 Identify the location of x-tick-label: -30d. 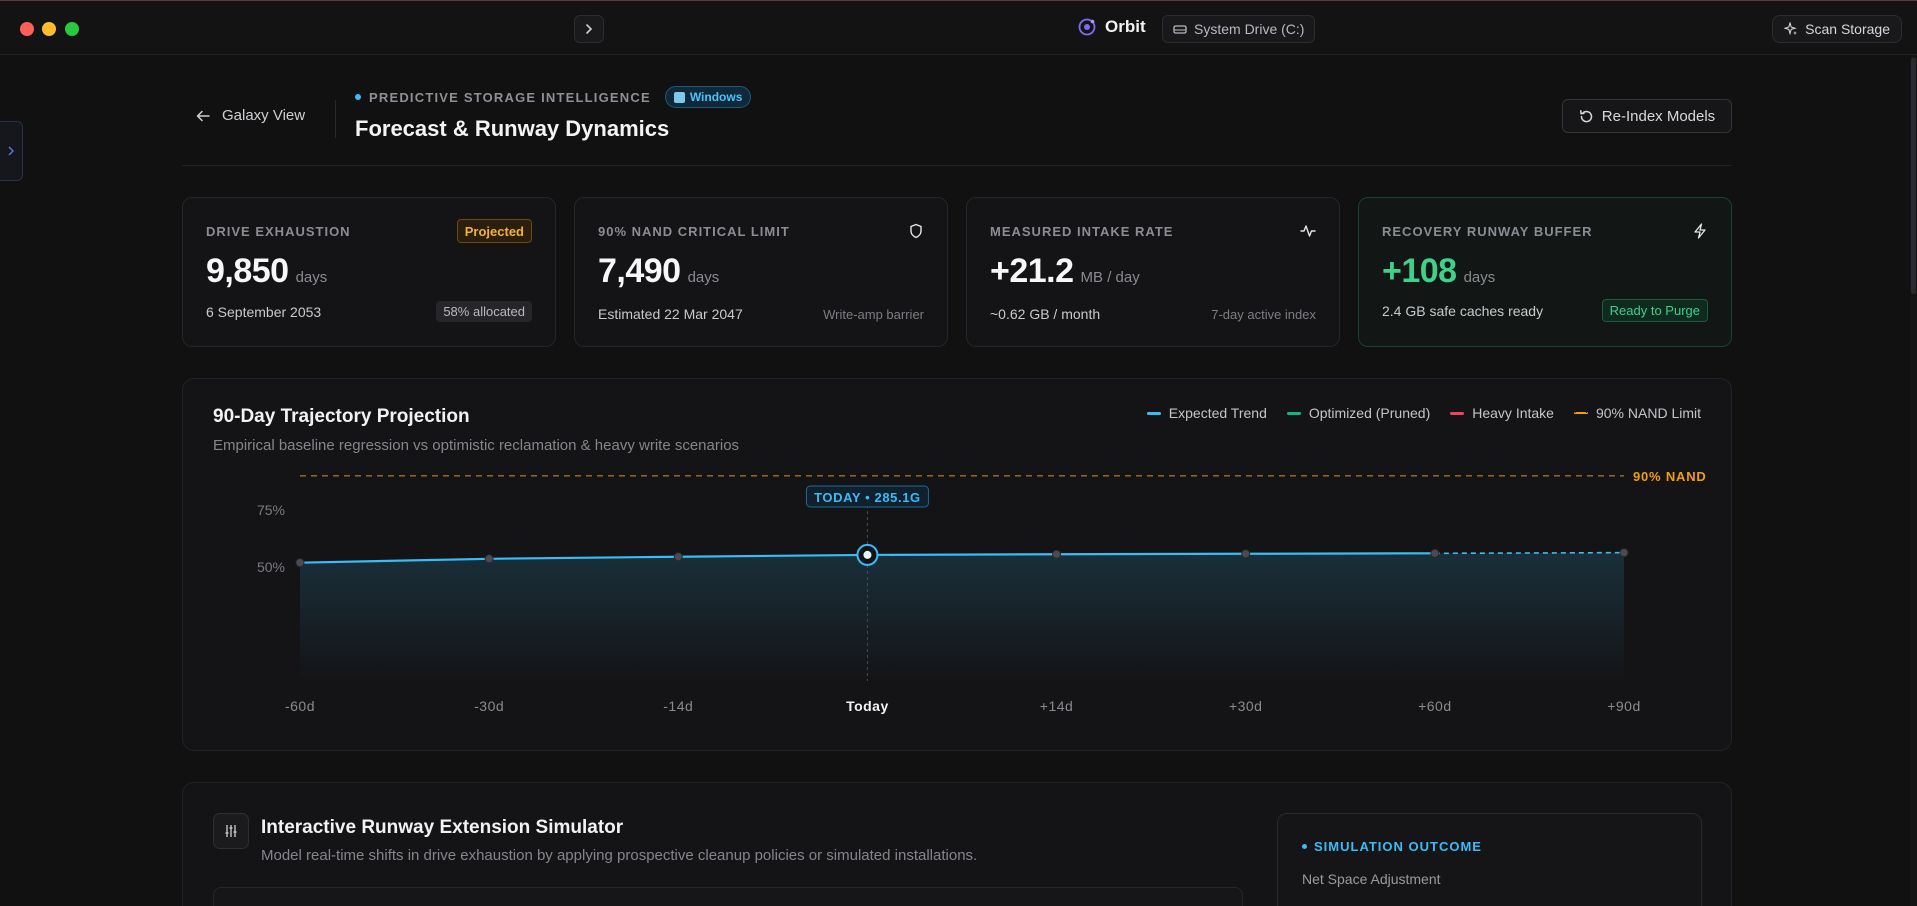
(489, 706).